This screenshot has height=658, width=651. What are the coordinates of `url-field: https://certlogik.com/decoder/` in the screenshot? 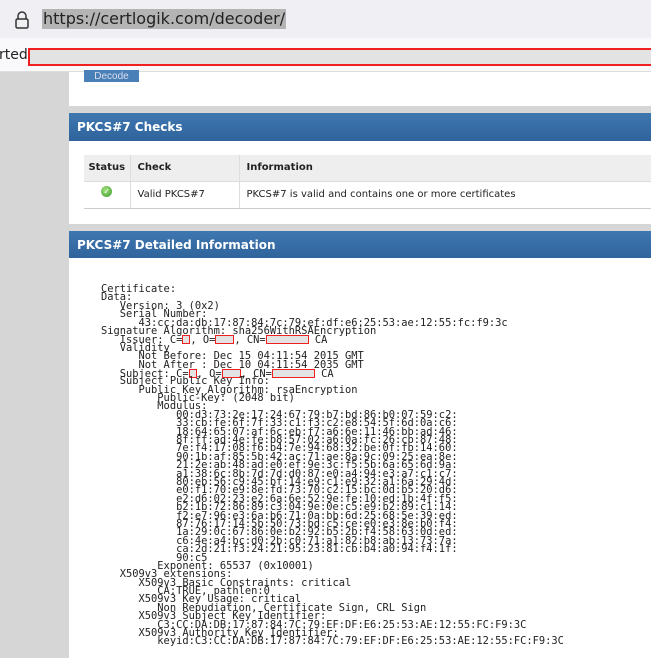 It's located at (164, 19).